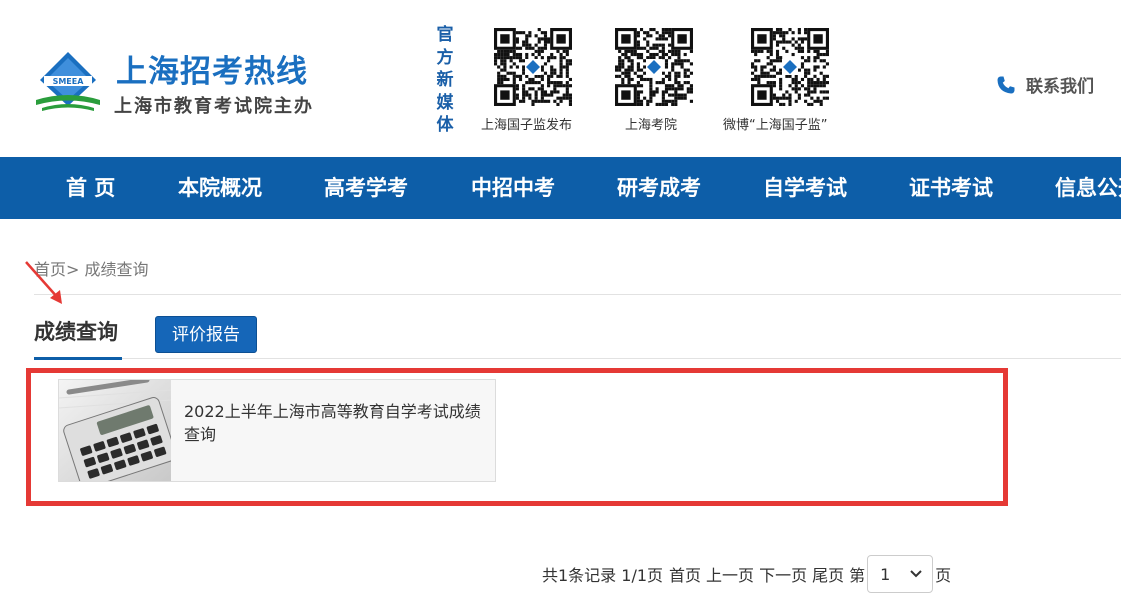  I want to click on nav-item-home: 首 页, so click(90, 188).